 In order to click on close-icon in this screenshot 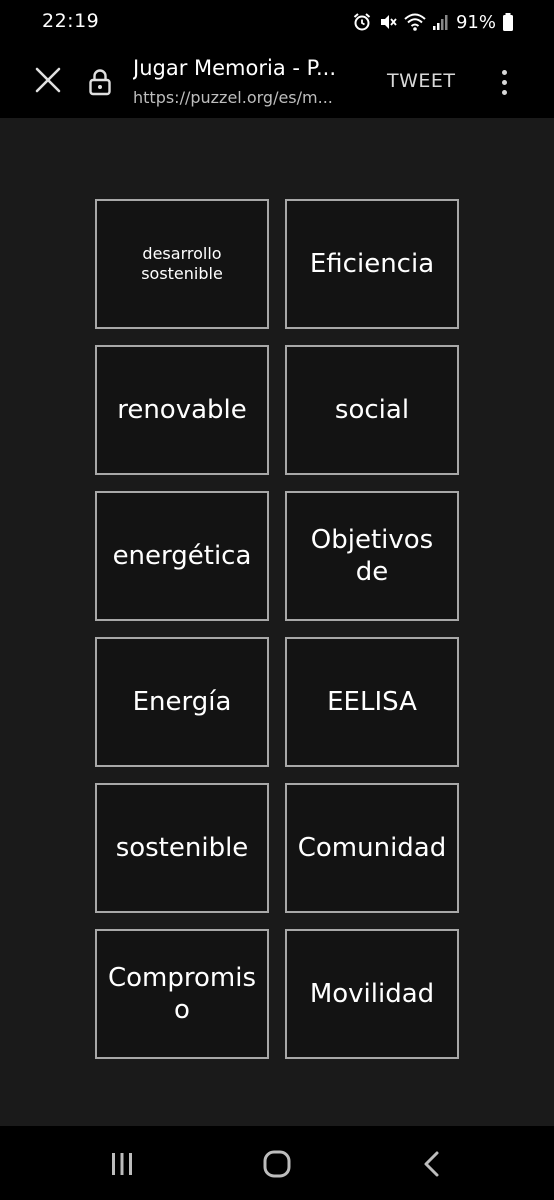, I will do `click(48, 80)`.